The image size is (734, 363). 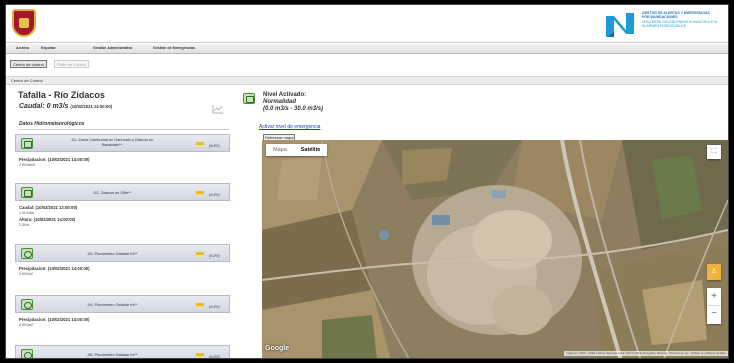 What do you see at coordinates (714, 272) in the screenshot?
I see `street-view-pegman-icon: ♙` at bounding box center [714, 272].